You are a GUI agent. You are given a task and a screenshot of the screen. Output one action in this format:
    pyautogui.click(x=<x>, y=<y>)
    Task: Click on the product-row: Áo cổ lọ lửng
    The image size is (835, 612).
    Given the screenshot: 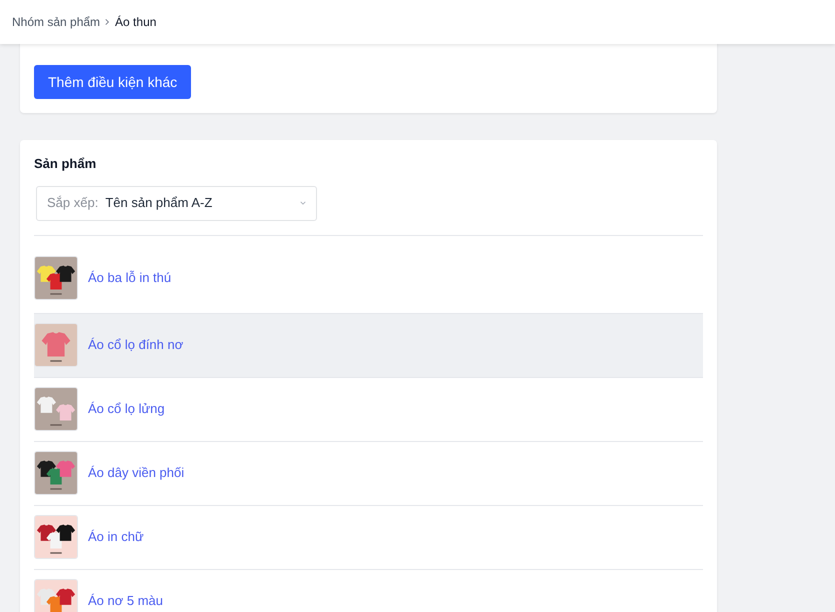 What is the action you would take?
    pyautogui.click(x=368, y=410)
    